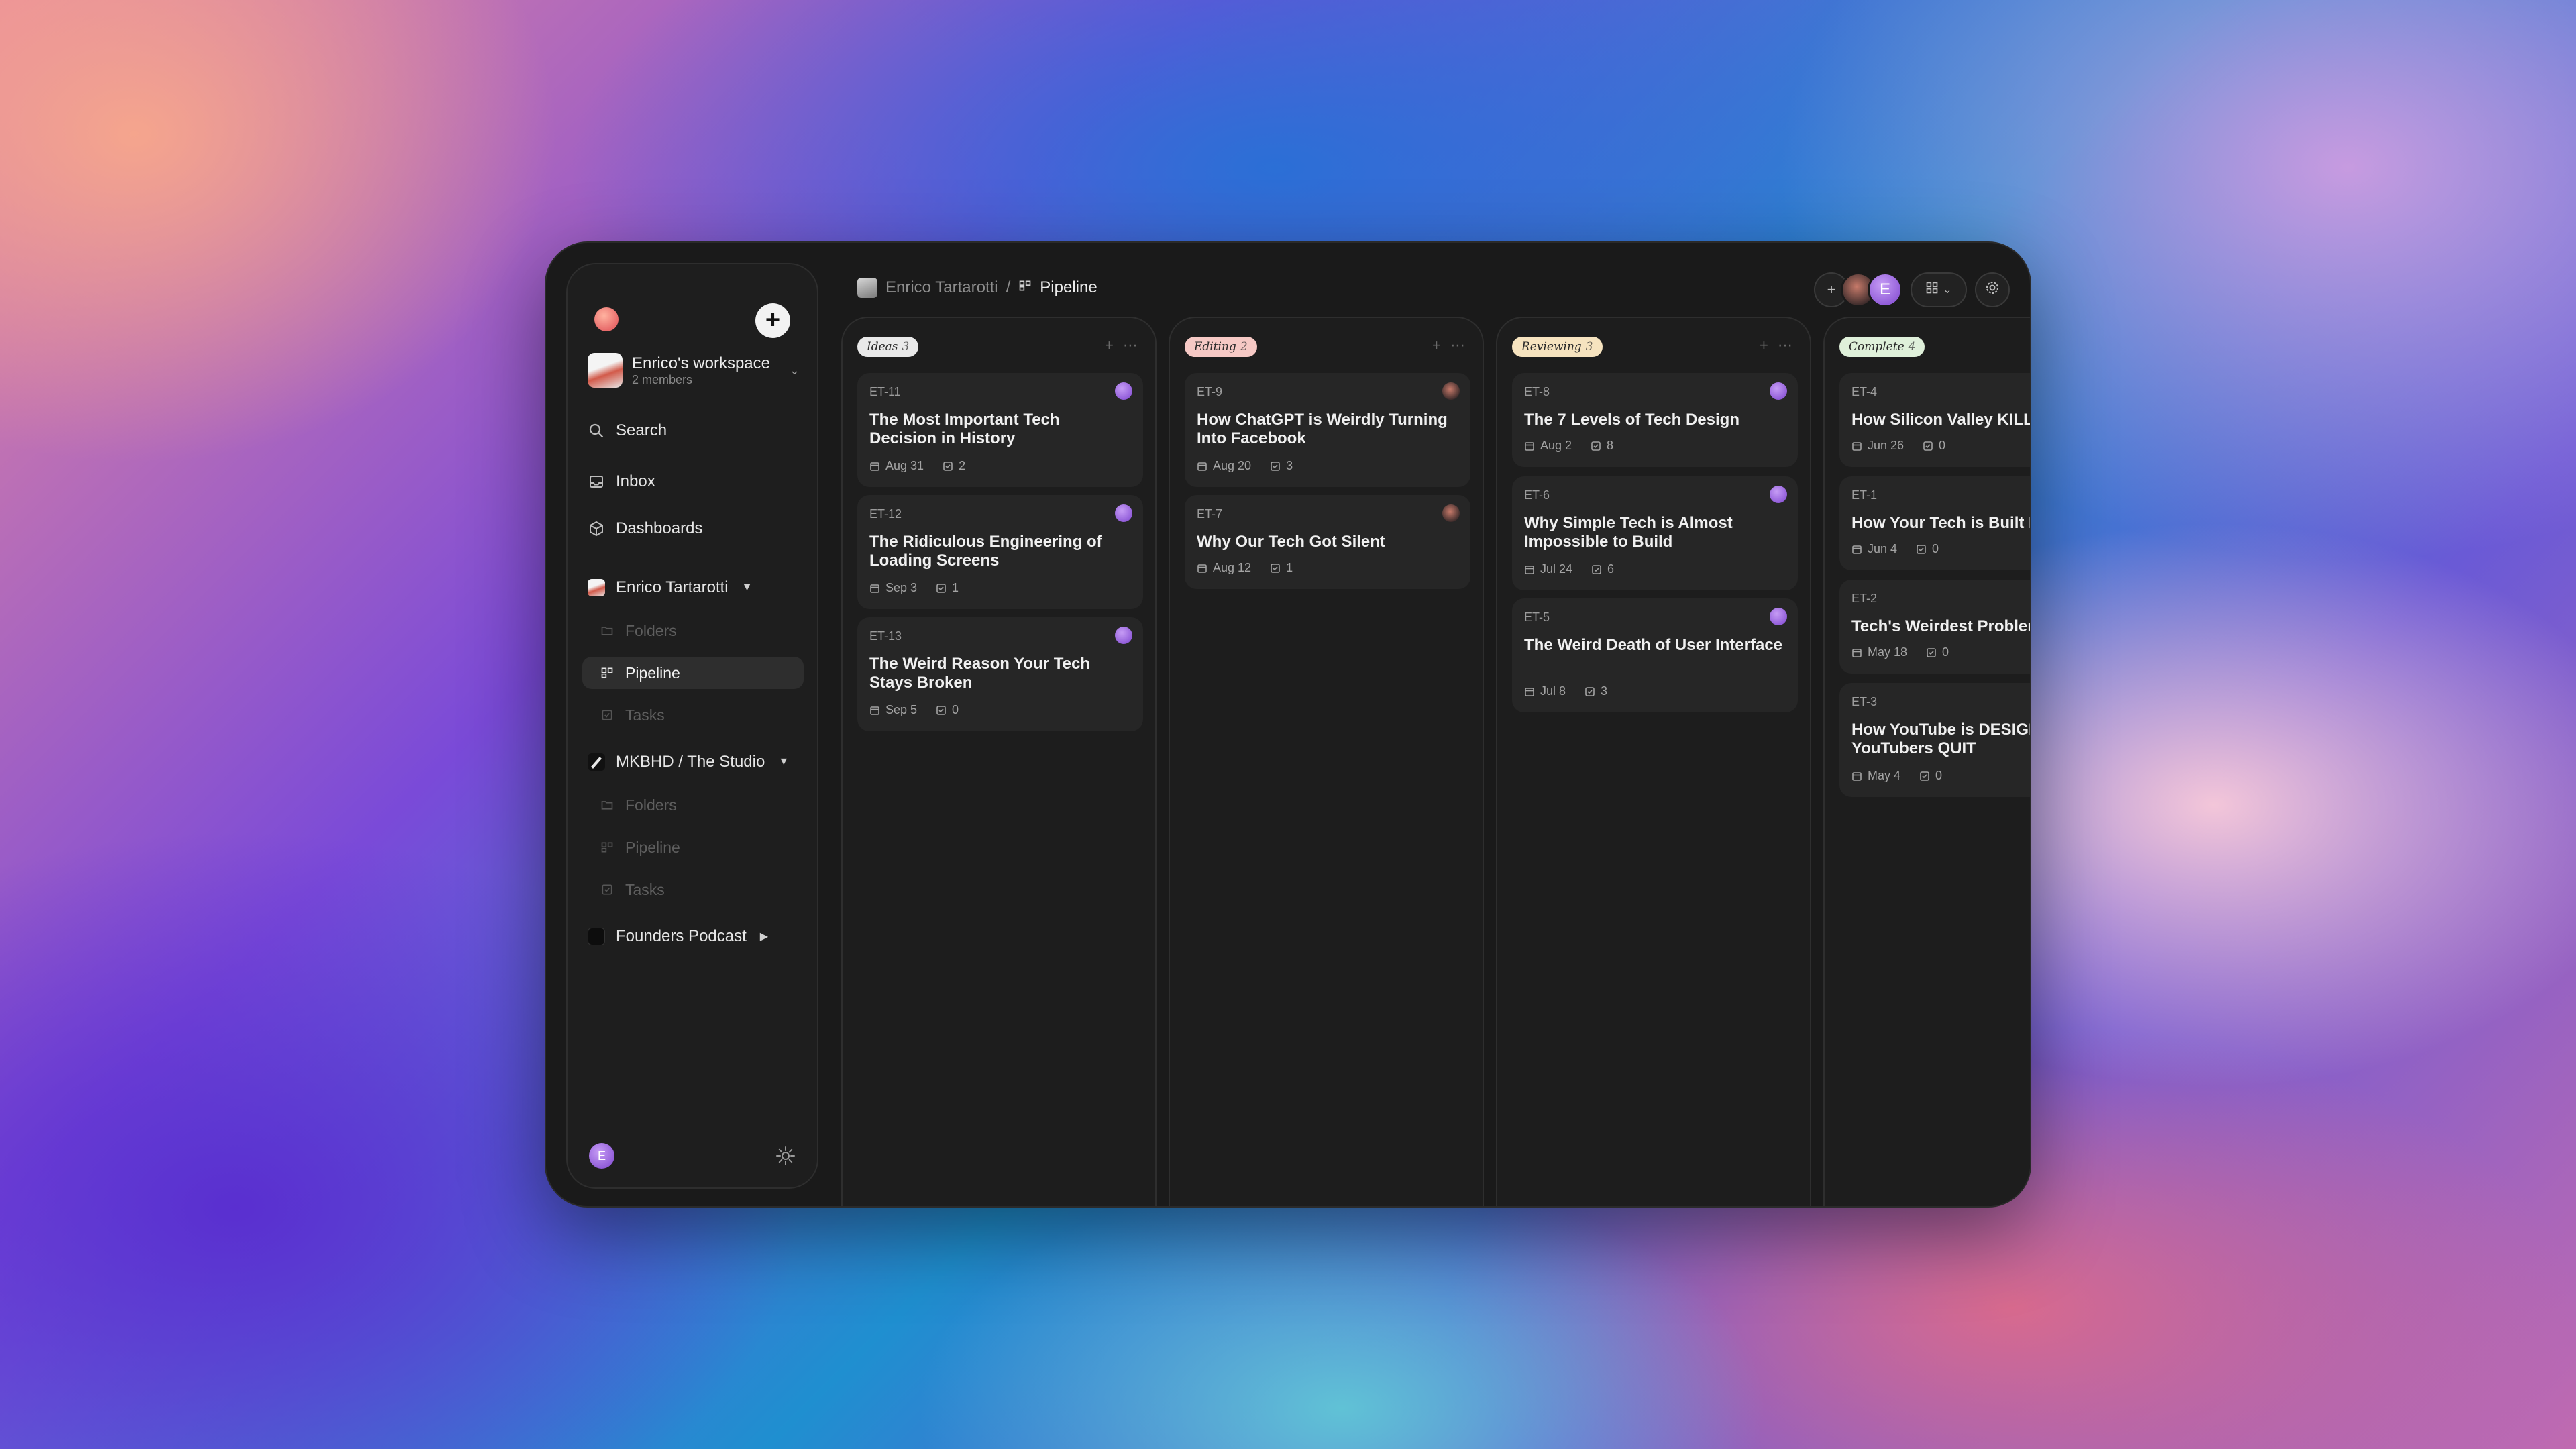 This screenshot has height=1449, width=2576. Describe the element at coordinates (596, 528) in the screenshot. I see `cube-icon` at that location.